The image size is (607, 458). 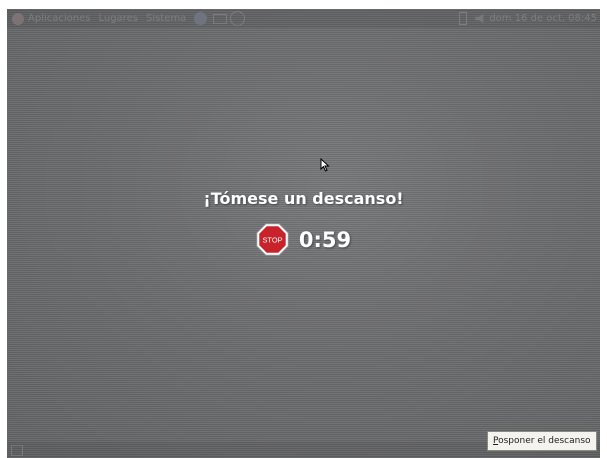 I want to click on system-tray: dom 16 de oct, 08:45, so click(x=528, y=18).